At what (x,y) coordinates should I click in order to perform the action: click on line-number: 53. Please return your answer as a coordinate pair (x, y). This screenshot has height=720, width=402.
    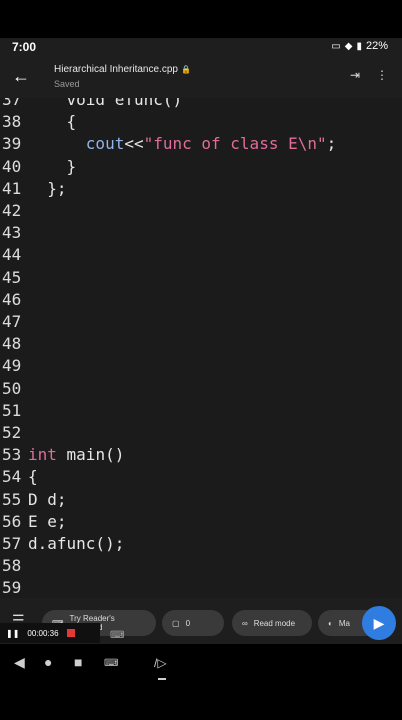
    Looking at the image, I should click on (12, 455).